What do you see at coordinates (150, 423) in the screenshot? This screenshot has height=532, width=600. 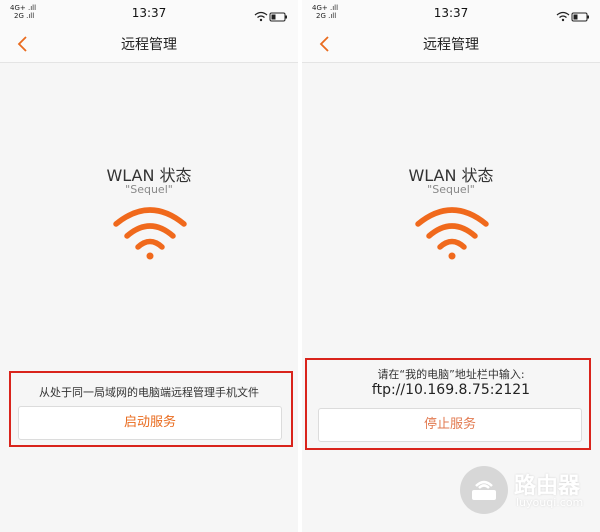 I see `start-service-button: 启动服务` at bounding box center [150, 423].